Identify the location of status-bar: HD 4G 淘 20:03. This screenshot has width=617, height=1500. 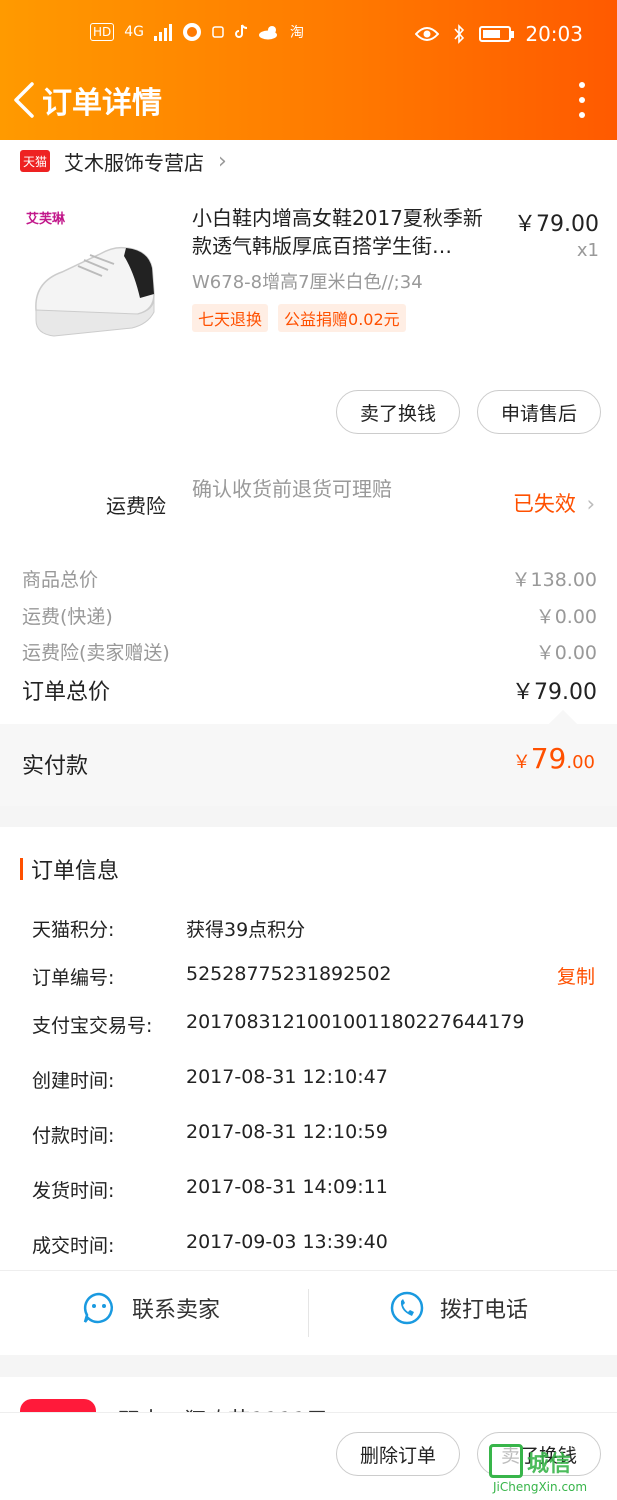
(308, 37).